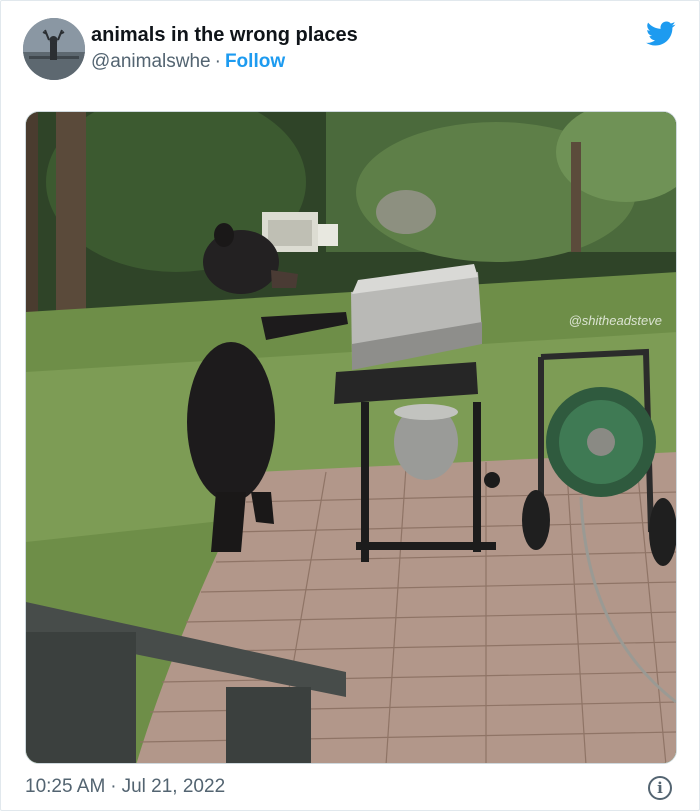 Image resolution: width=700 pixels, height=811 pixels. I want to click on display-name: animals in the wrong places, so click(224, 35).